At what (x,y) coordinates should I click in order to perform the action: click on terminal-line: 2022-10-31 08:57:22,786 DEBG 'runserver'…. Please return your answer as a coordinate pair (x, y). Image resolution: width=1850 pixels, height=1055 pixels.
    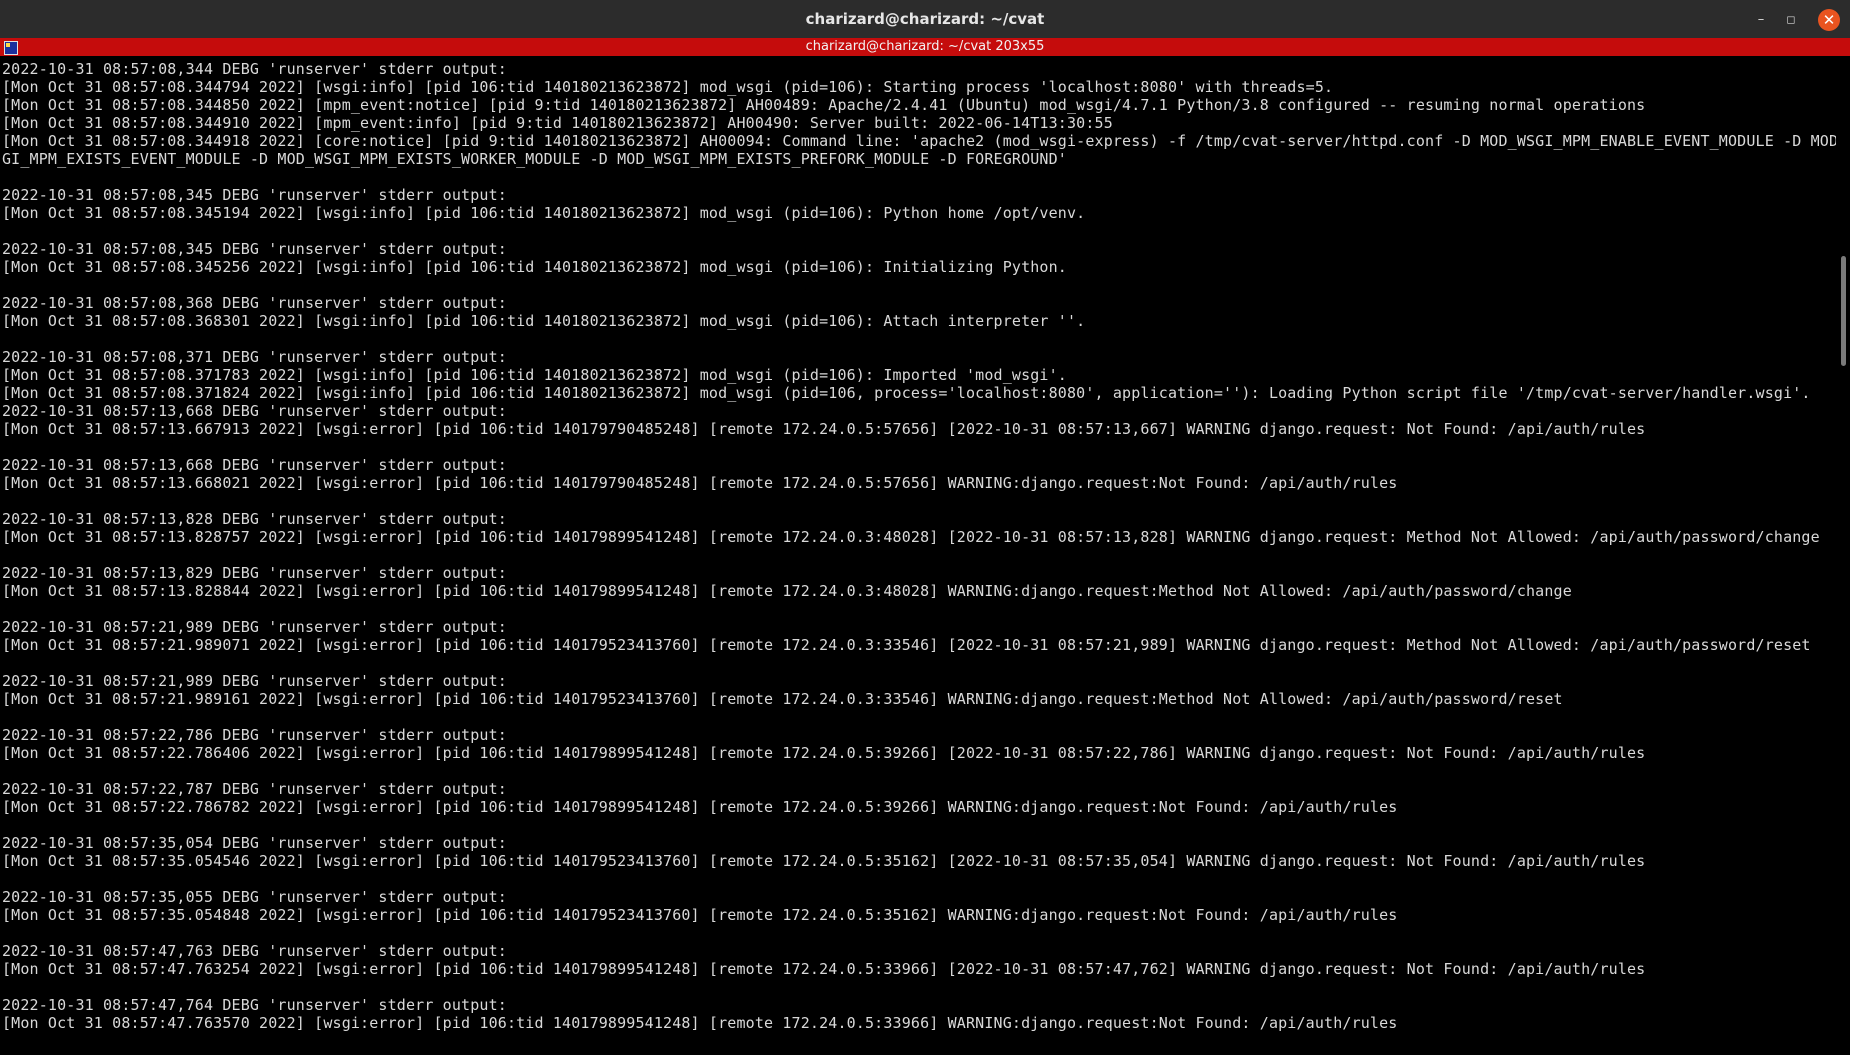
    Looking at the image, I should click on (254, 735).